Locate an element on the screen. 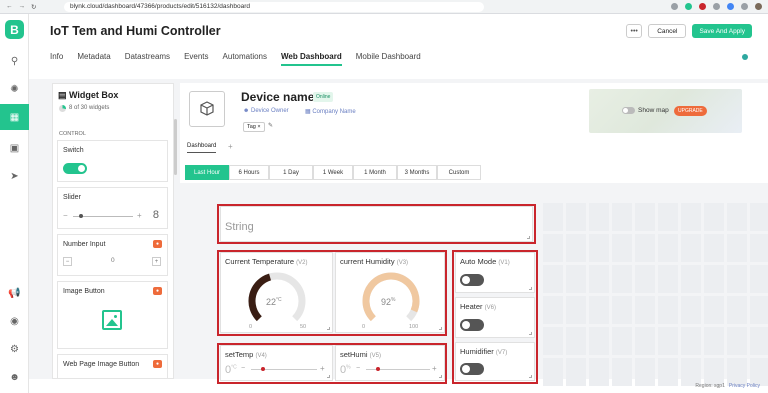  megaphone-icon: 📢 is located at coordinates (14, 293).